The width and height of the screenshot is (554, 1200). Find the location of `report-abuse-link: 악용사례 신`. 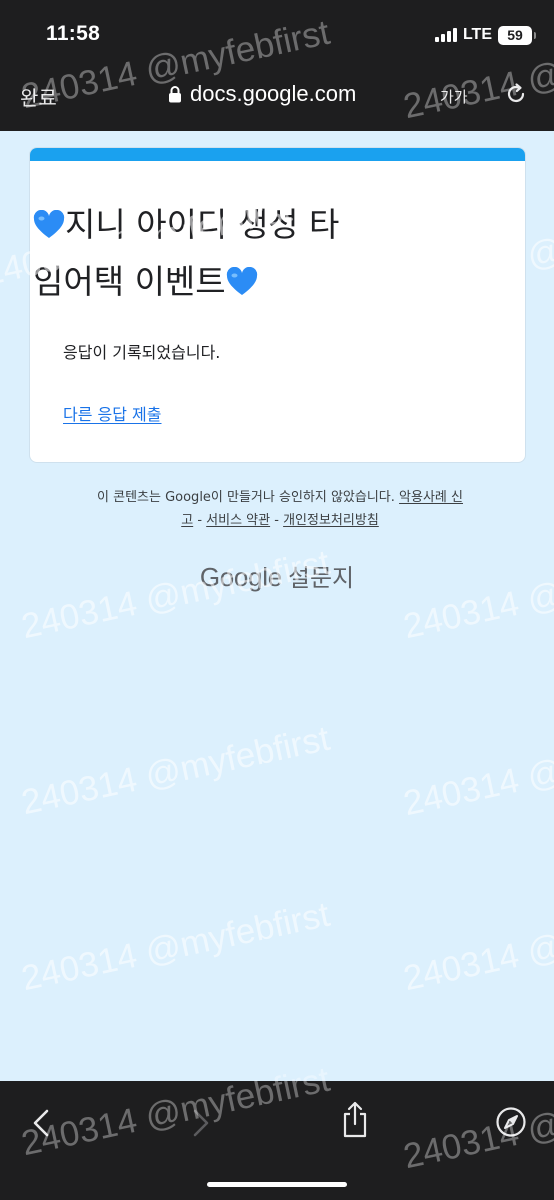

report-abuse-link: 악용사례 신 is located at coordinates (431, 497).